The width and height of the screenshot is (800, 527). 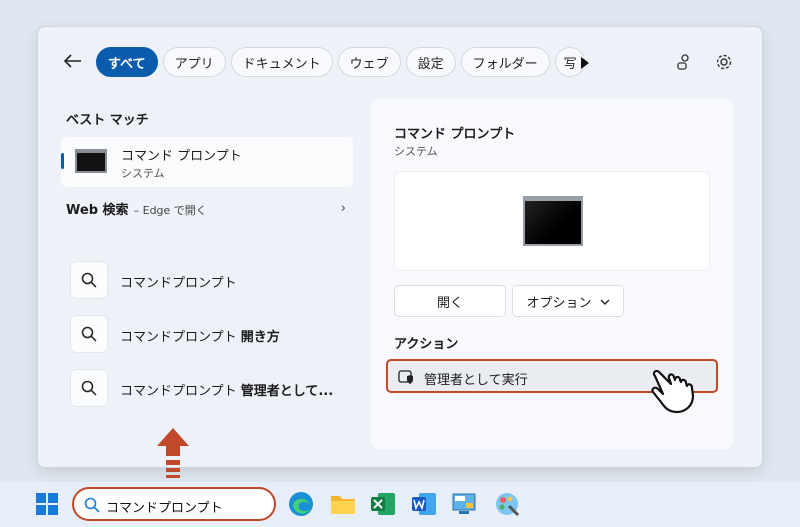 What do you see at coordinates (178, 283) in the screenshot?
I see `suggestion-text: コマンドプロンプト` at bounding box center [178, 283].